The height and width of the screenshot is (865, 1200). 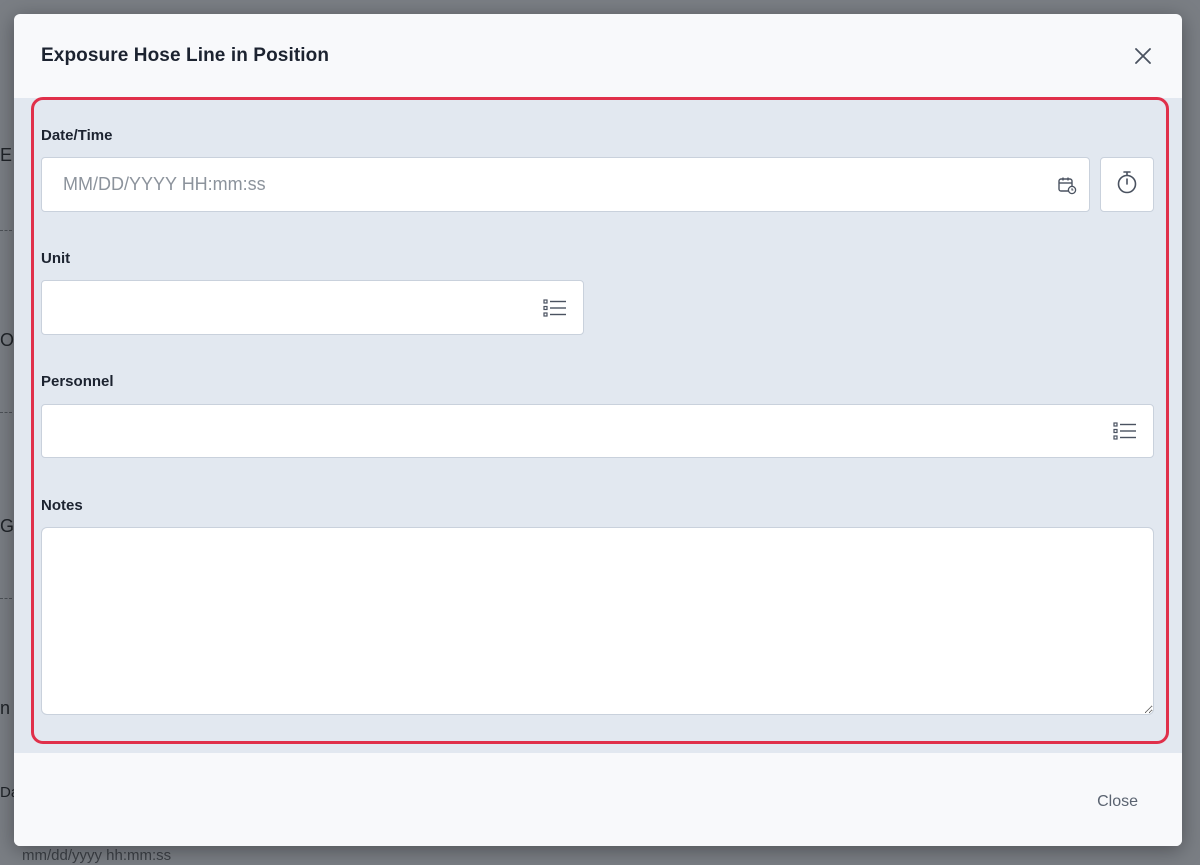 What do you see at coordinates (598, 56) in the screenshot?
I see `dialog-header: Exposure Hose Line in Position` at bounding box center [598, 56].